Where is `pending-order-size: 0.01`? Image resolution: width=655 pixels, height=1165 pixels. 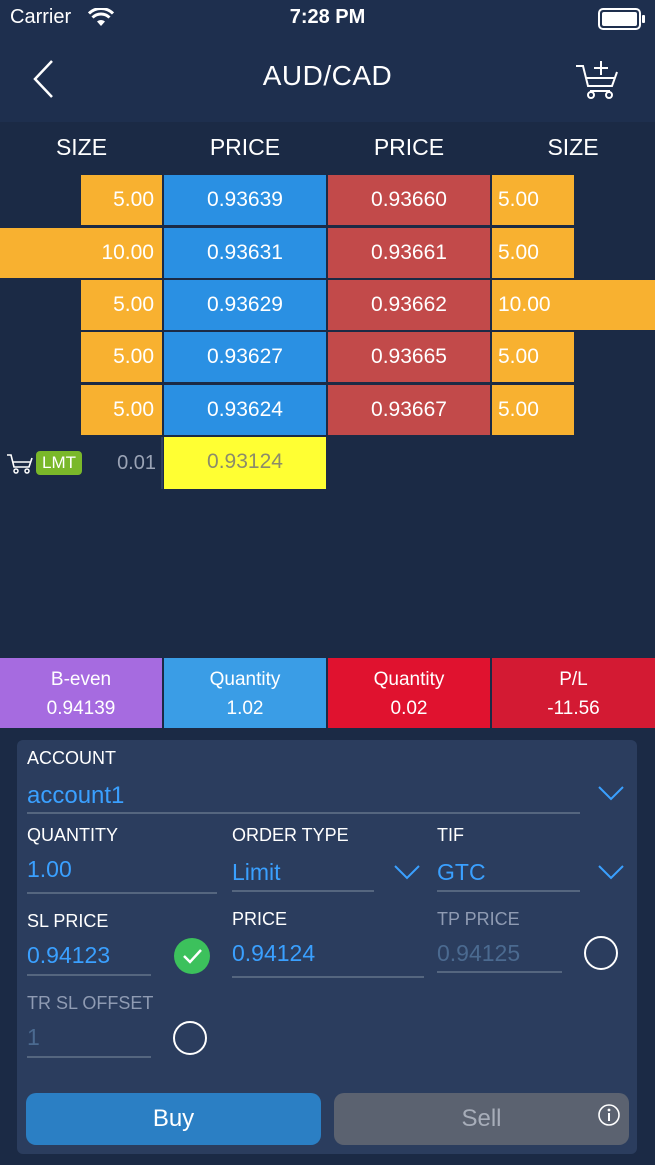
pending-order-size: 0.01 is located at coordinates (136, 463).